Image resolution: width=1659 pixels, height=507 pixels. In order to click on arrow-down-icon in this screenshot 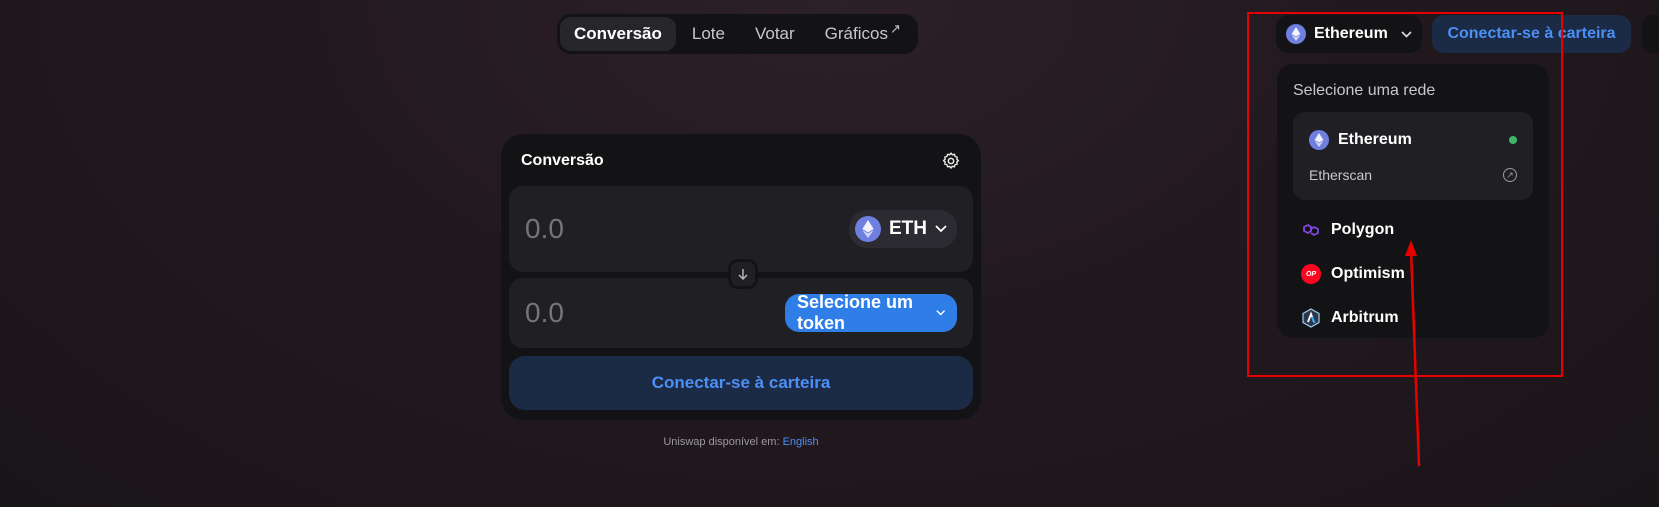, I will do `click(743, 274)`.